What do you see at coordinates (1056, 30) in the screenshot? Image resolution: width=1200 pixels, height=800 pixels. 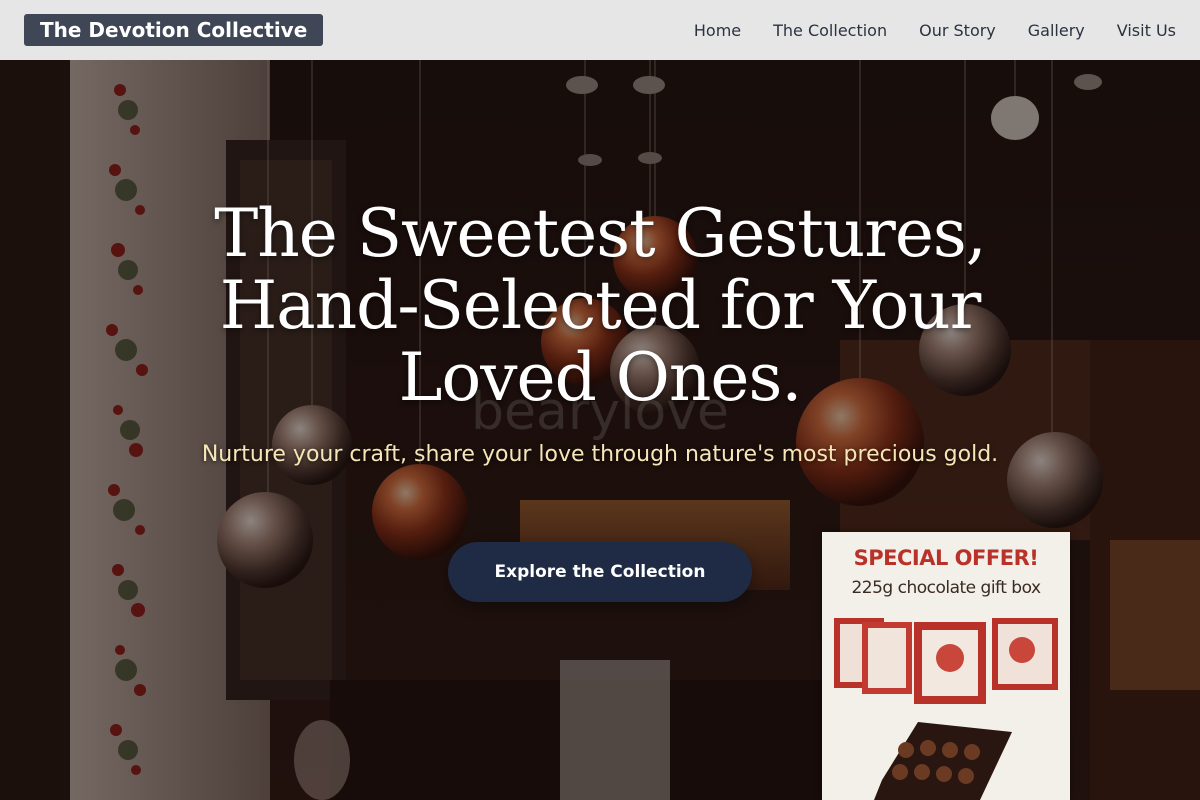 I see `nav-link-gallery: Gallery` at bounding box center [1056, 30].